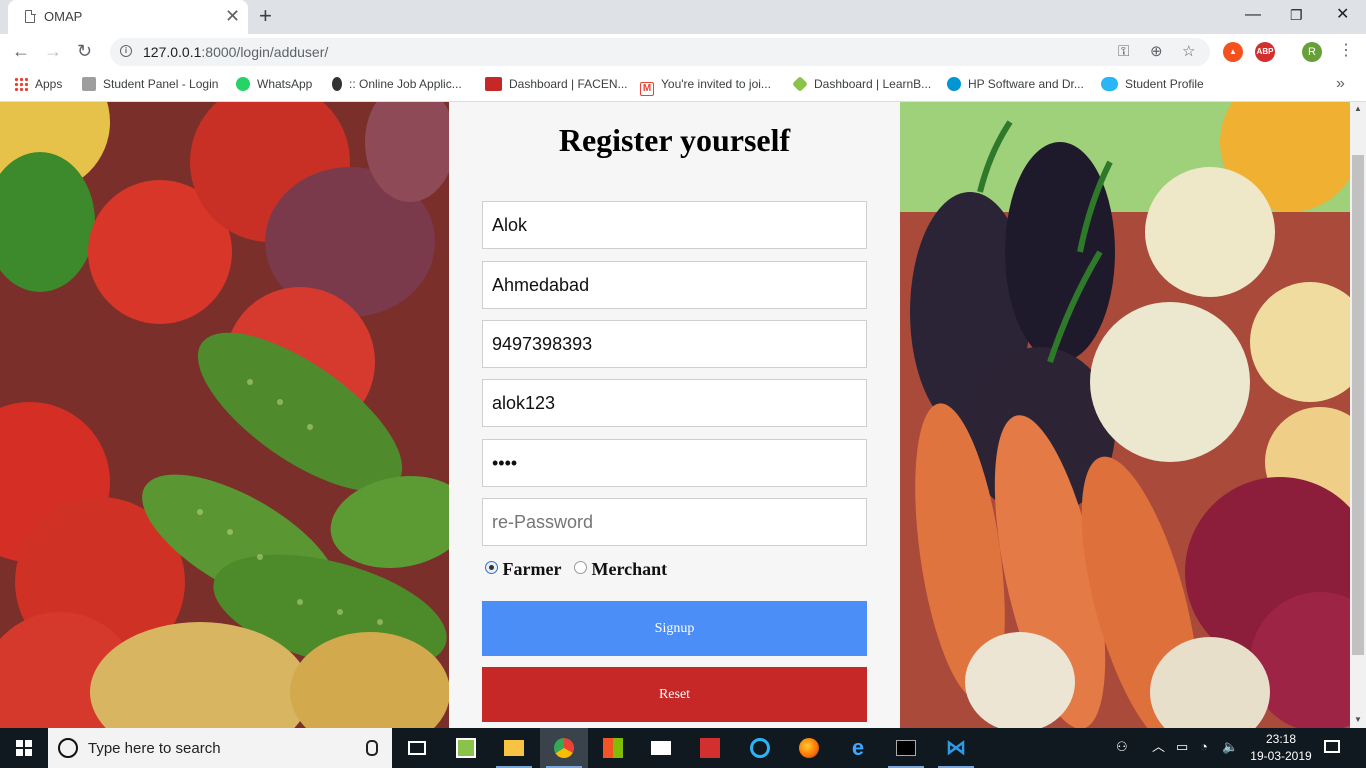 This screenshot has height=768, width=1366. What do you see at coordinates (265, 16) in the screenshot?
I see `new-tab-button: +` at bounding box center [265, 16].